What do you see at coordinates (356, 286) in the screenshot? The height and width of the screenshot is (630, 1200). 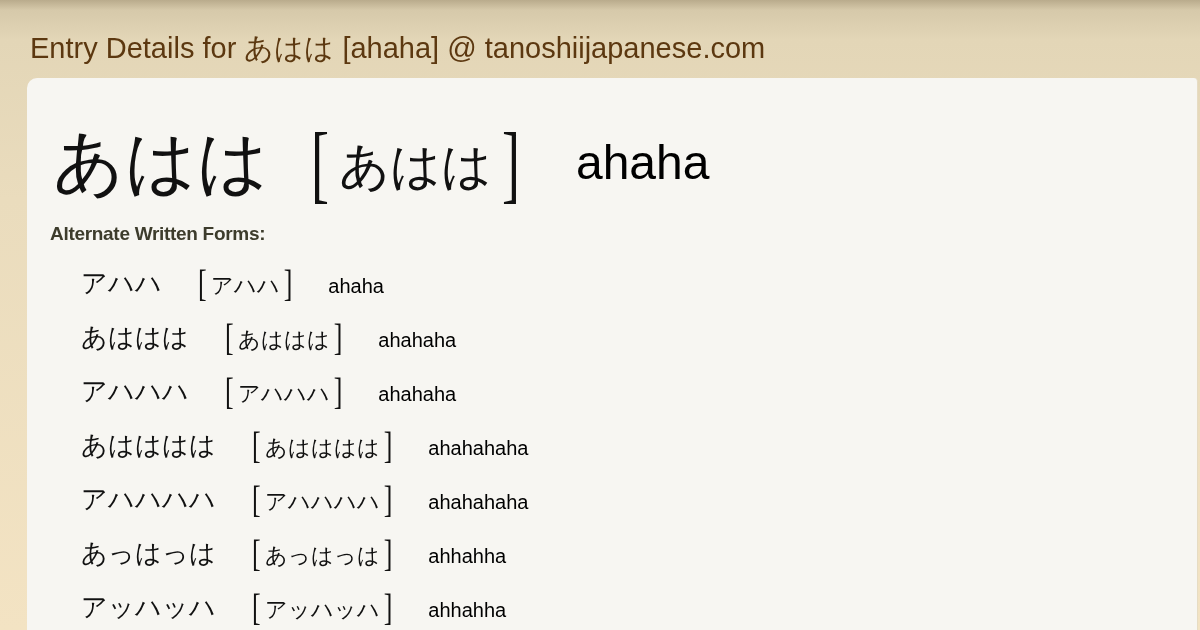 I see `form-romaji: ahaha` at bounding box center [356, 286].